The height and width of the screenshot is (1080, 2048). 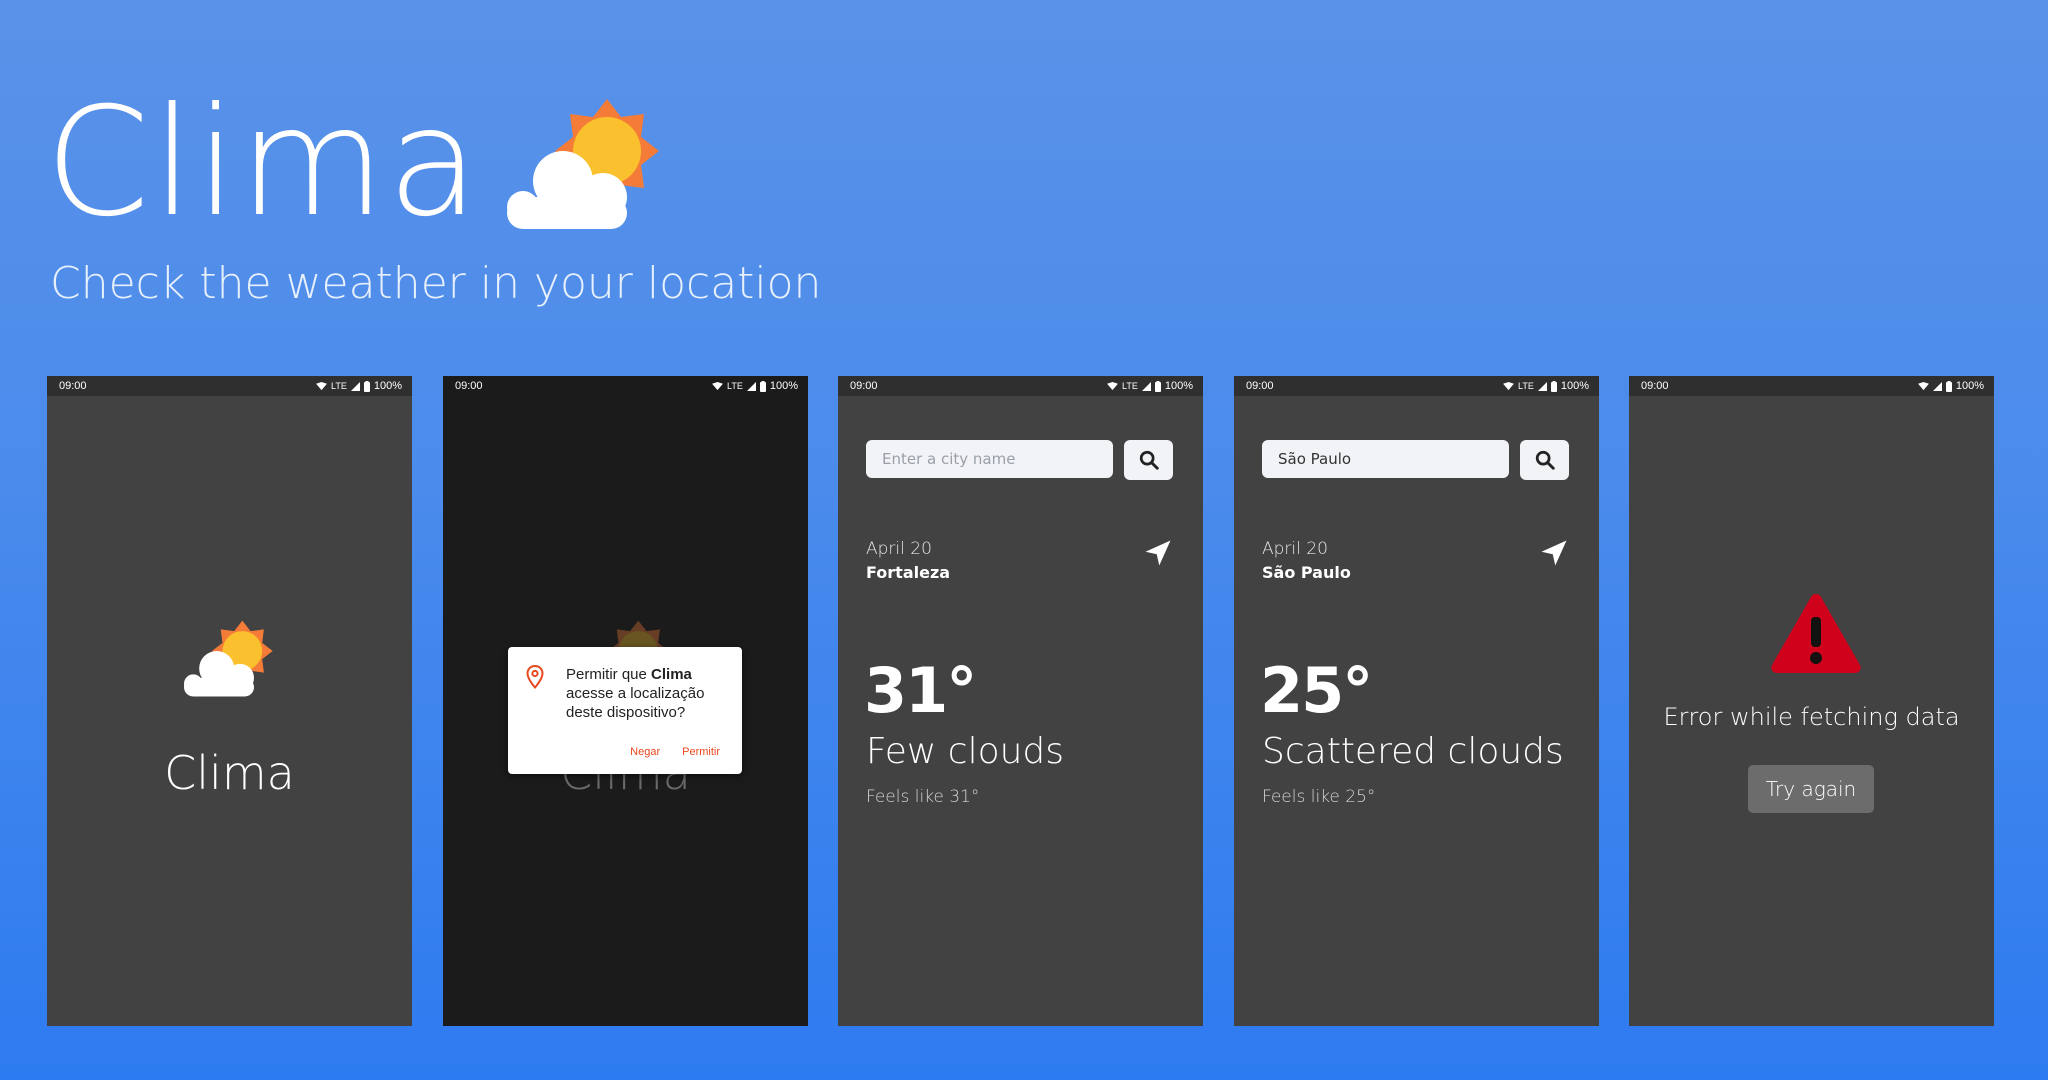 What do you see at coordinates (1811, 717) in the screenshot?
I see `error-message: Error while fetching data` at bounding box center [1811, 717].